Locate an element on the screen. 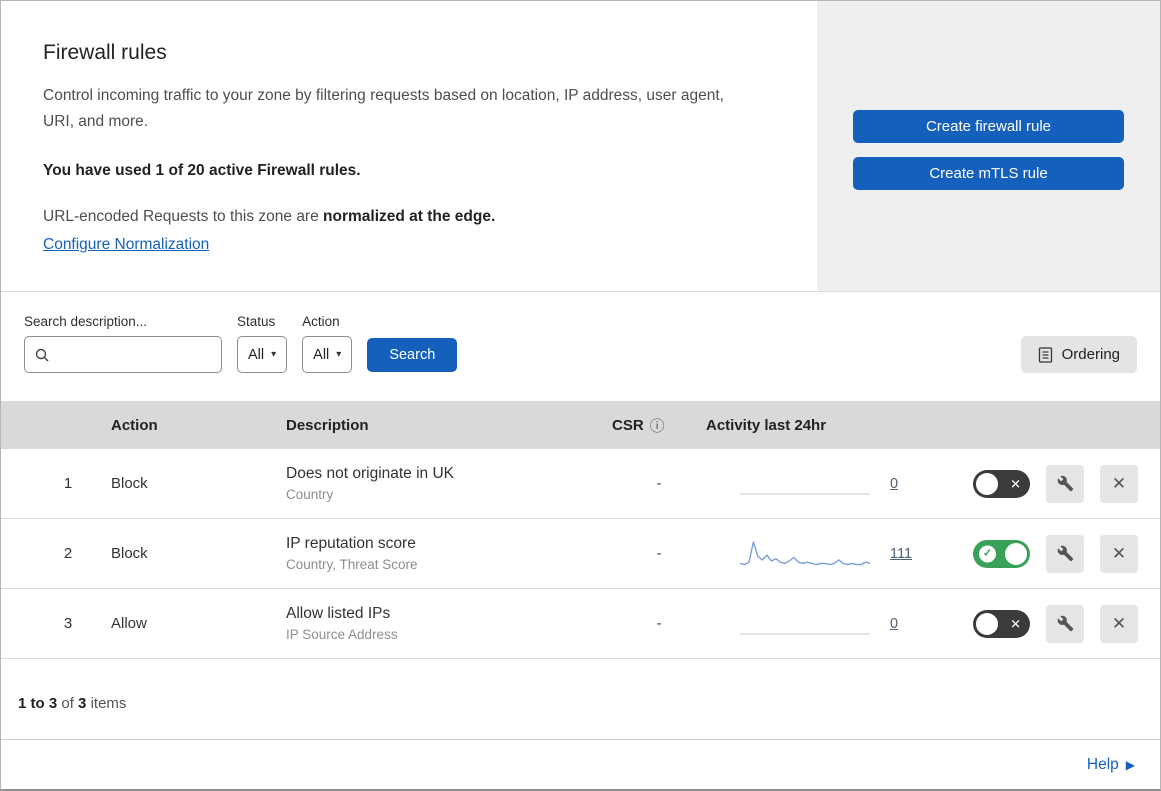 The height and width of the screenshot is (791, 1161). action-filter: Action All ▾ is located at coordinates (327, 343).